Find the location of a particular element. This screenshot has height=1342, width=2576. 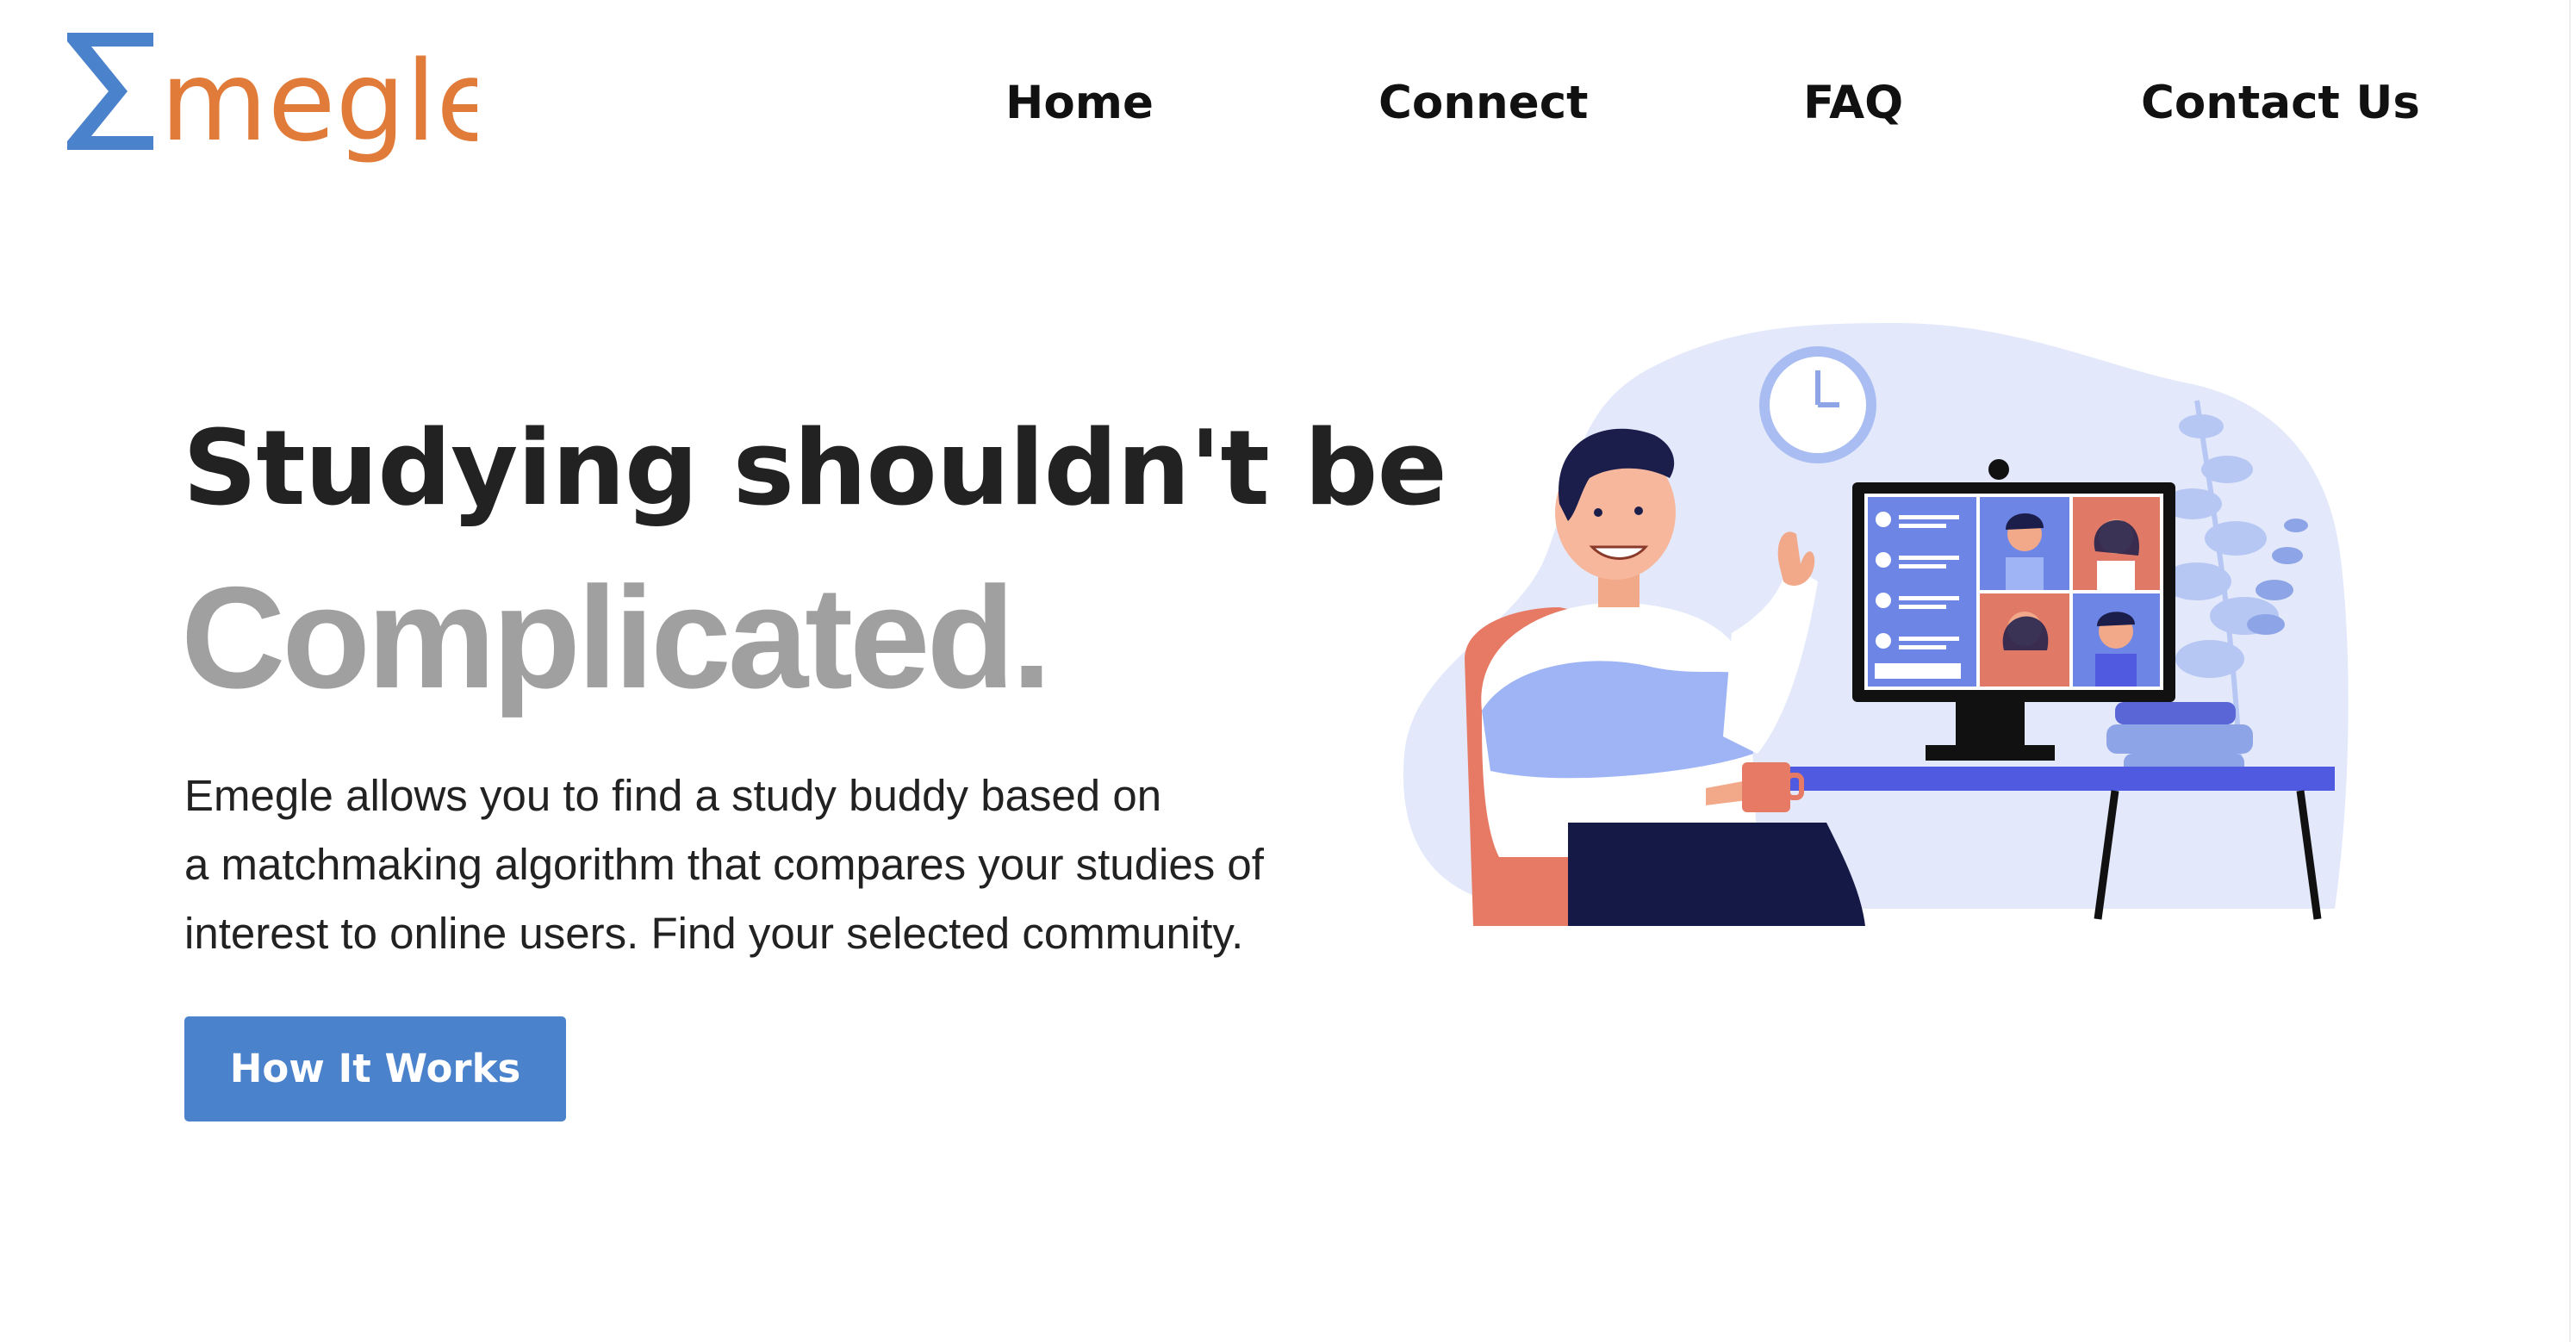

nav-contact-us: Contact Us is located at coordinates (2281, 103).